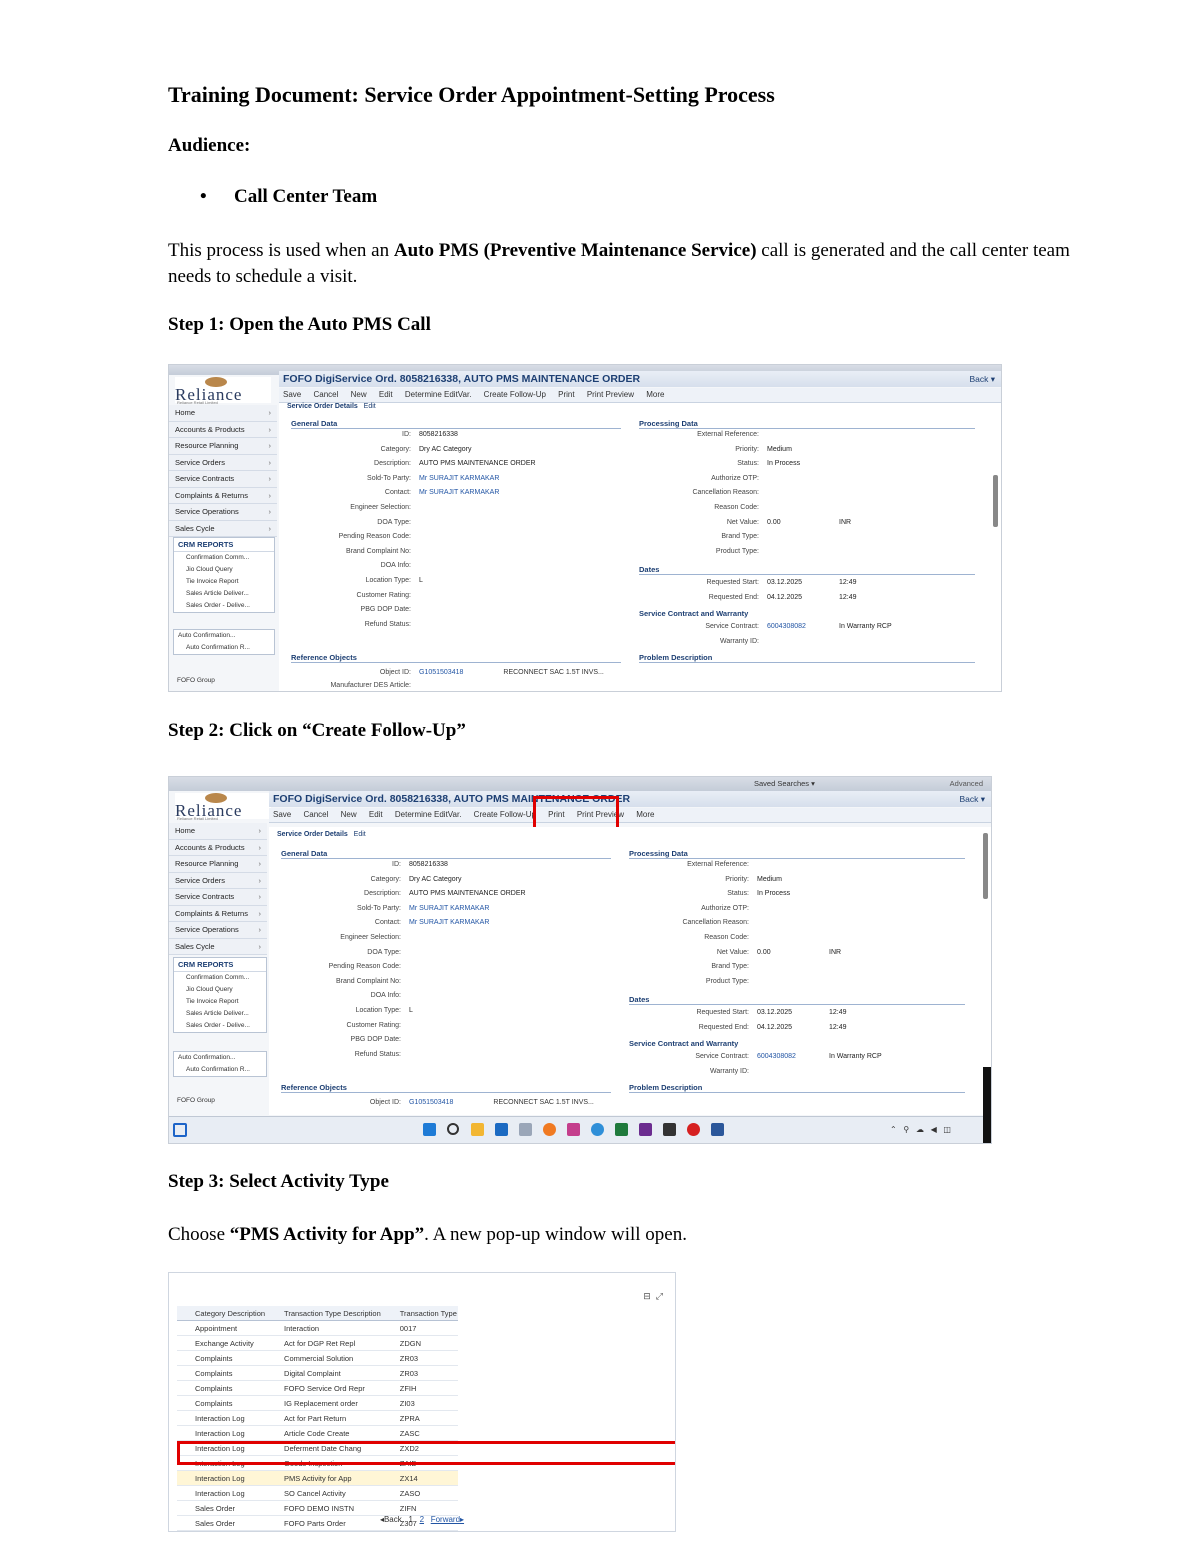 This screenshot has width=1200, height=1553. I want to click on table-row: Interaction Log SO Cancel Activity ZASO, so click(317, 1493).